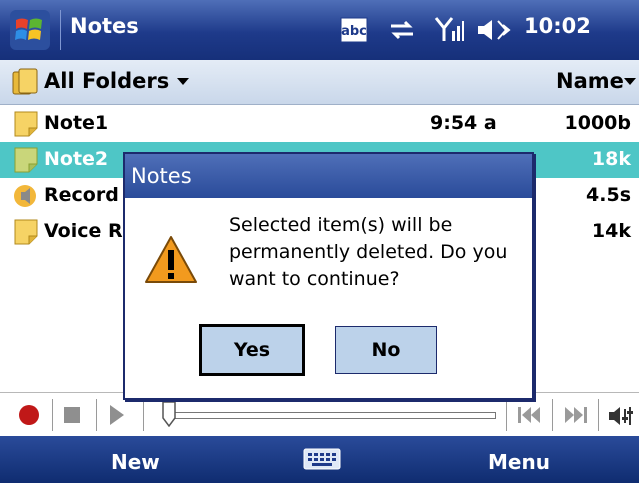 This screenshot has height=483, width=639. Describe the element at coordinates (519, 462) in the screenshot. I see `menu-softkey: Menu` at that location.